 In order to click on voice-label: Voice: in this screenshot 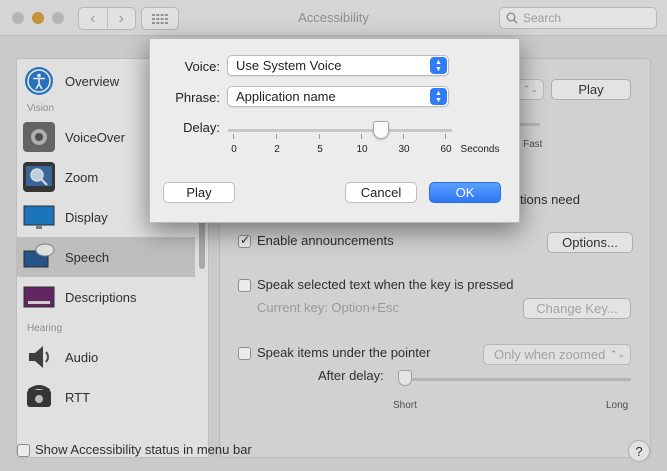, I will do `click(202, 66)`.